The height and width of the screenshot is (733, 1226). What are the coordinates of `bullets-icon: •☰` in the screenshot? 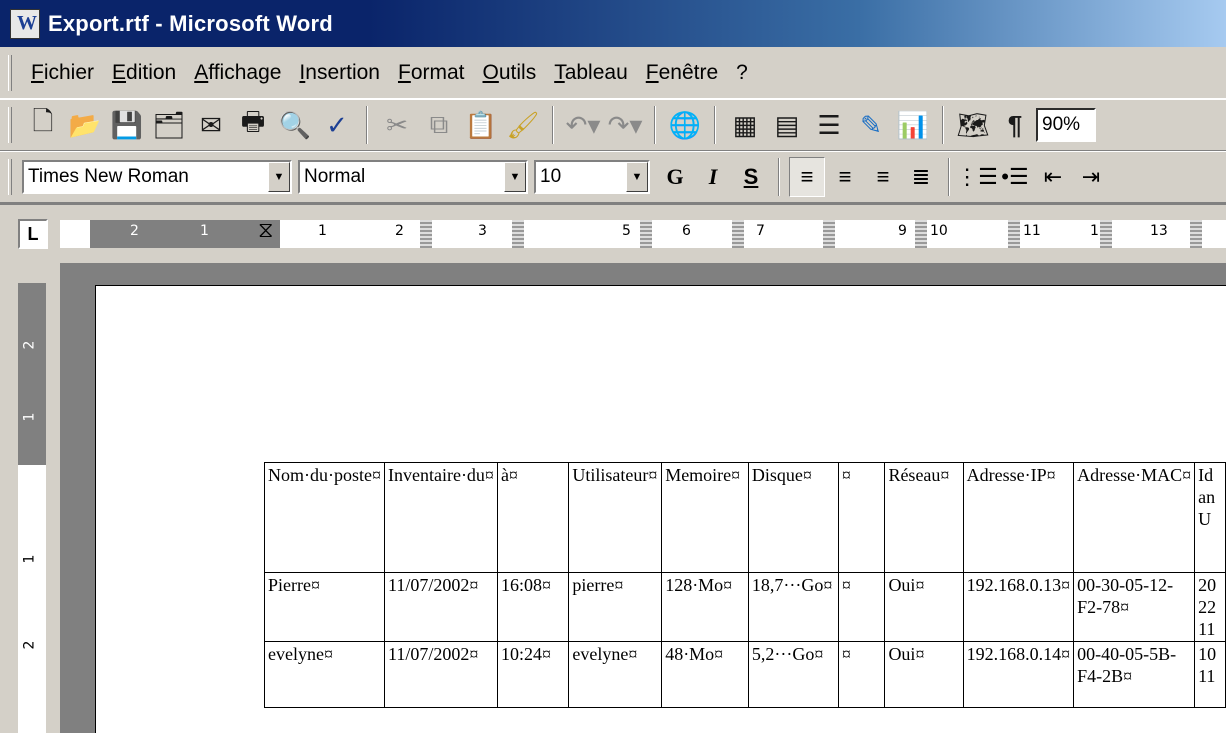 It's located at (1015, 177).